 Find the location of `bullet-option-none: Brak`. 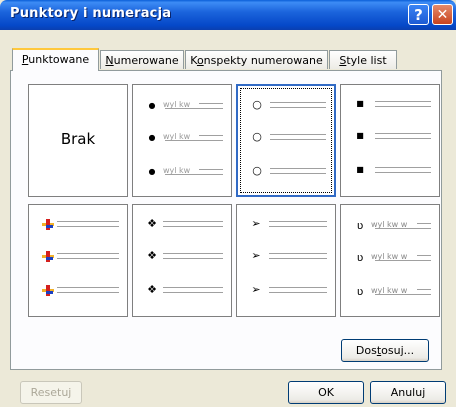

bullet-option-none: Brak is located at coordinates (78, 140).